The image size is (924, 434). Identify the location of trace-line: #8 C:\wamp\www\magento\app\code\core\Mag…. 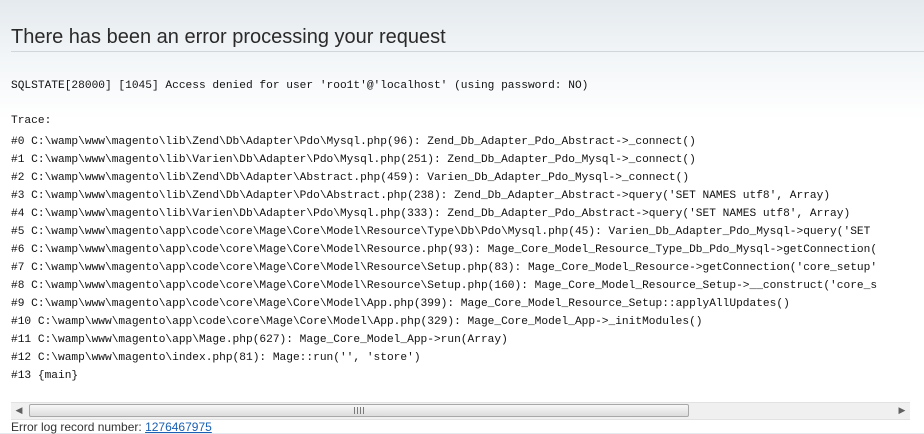
(444, 286).